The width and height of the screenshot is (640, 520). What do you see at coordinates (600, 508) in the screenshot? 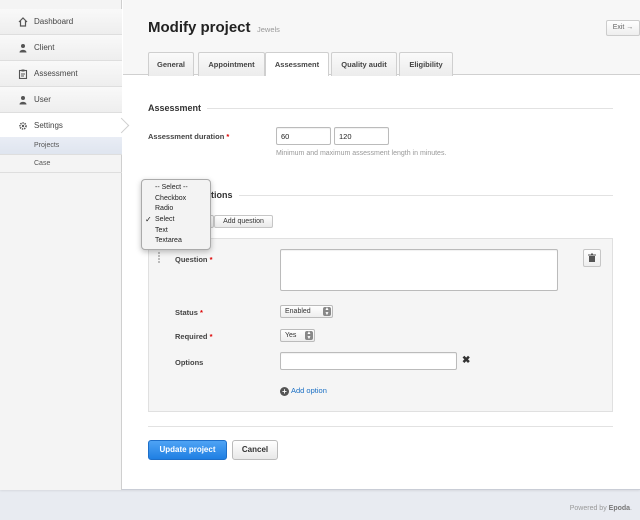
I see `footer-credit: Powered by Epoda.` at bounding box center [600, 508].